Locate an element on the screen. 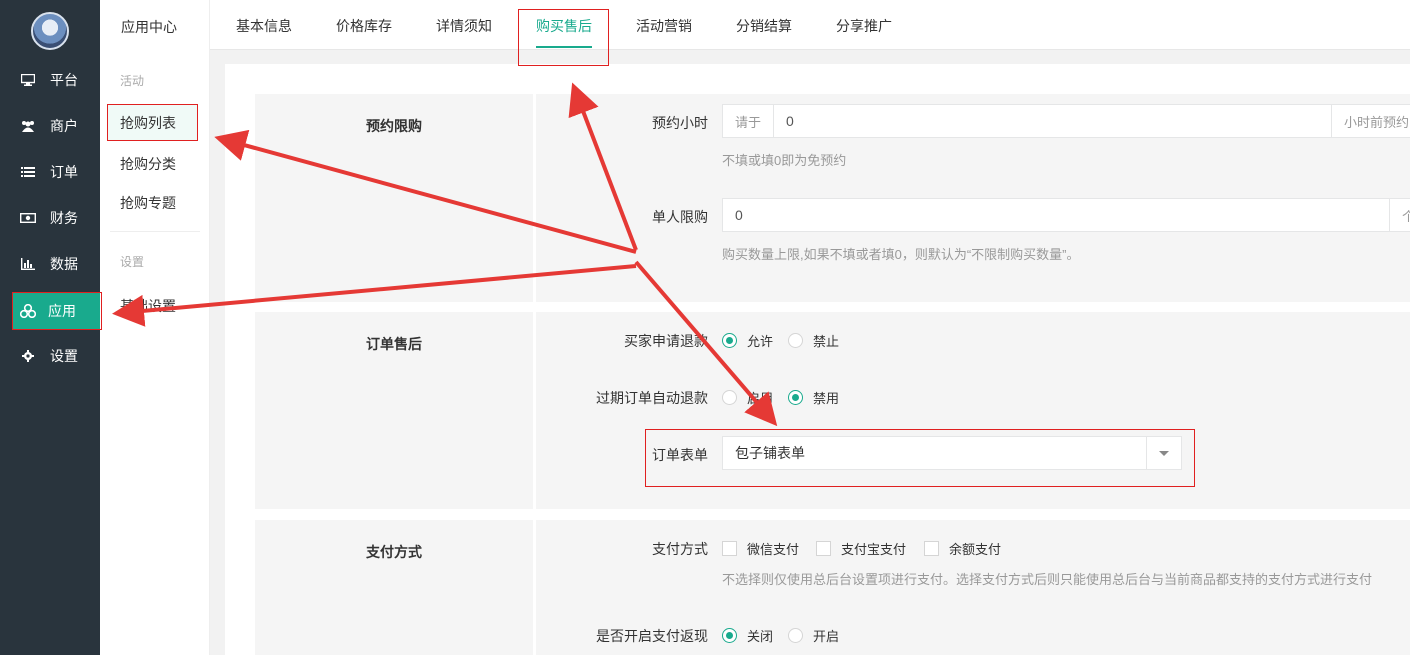 Image resolution: width=1410 pixels, height=655 pixels. radio-label: 禁用 is located at coordinates (826, 398).